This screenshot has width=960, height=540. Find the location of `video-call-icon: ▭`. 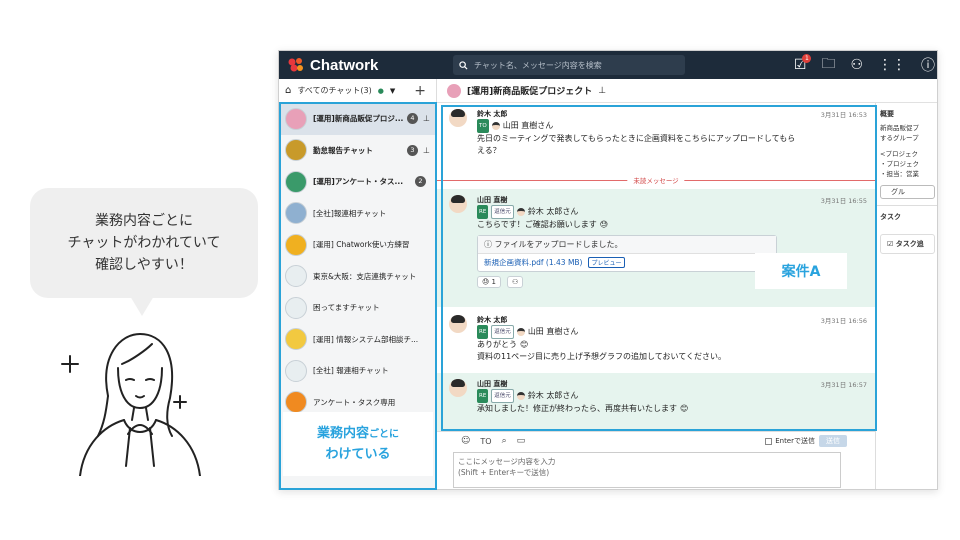

video-call-icon: ▭ is located at coordinates (521, 441).